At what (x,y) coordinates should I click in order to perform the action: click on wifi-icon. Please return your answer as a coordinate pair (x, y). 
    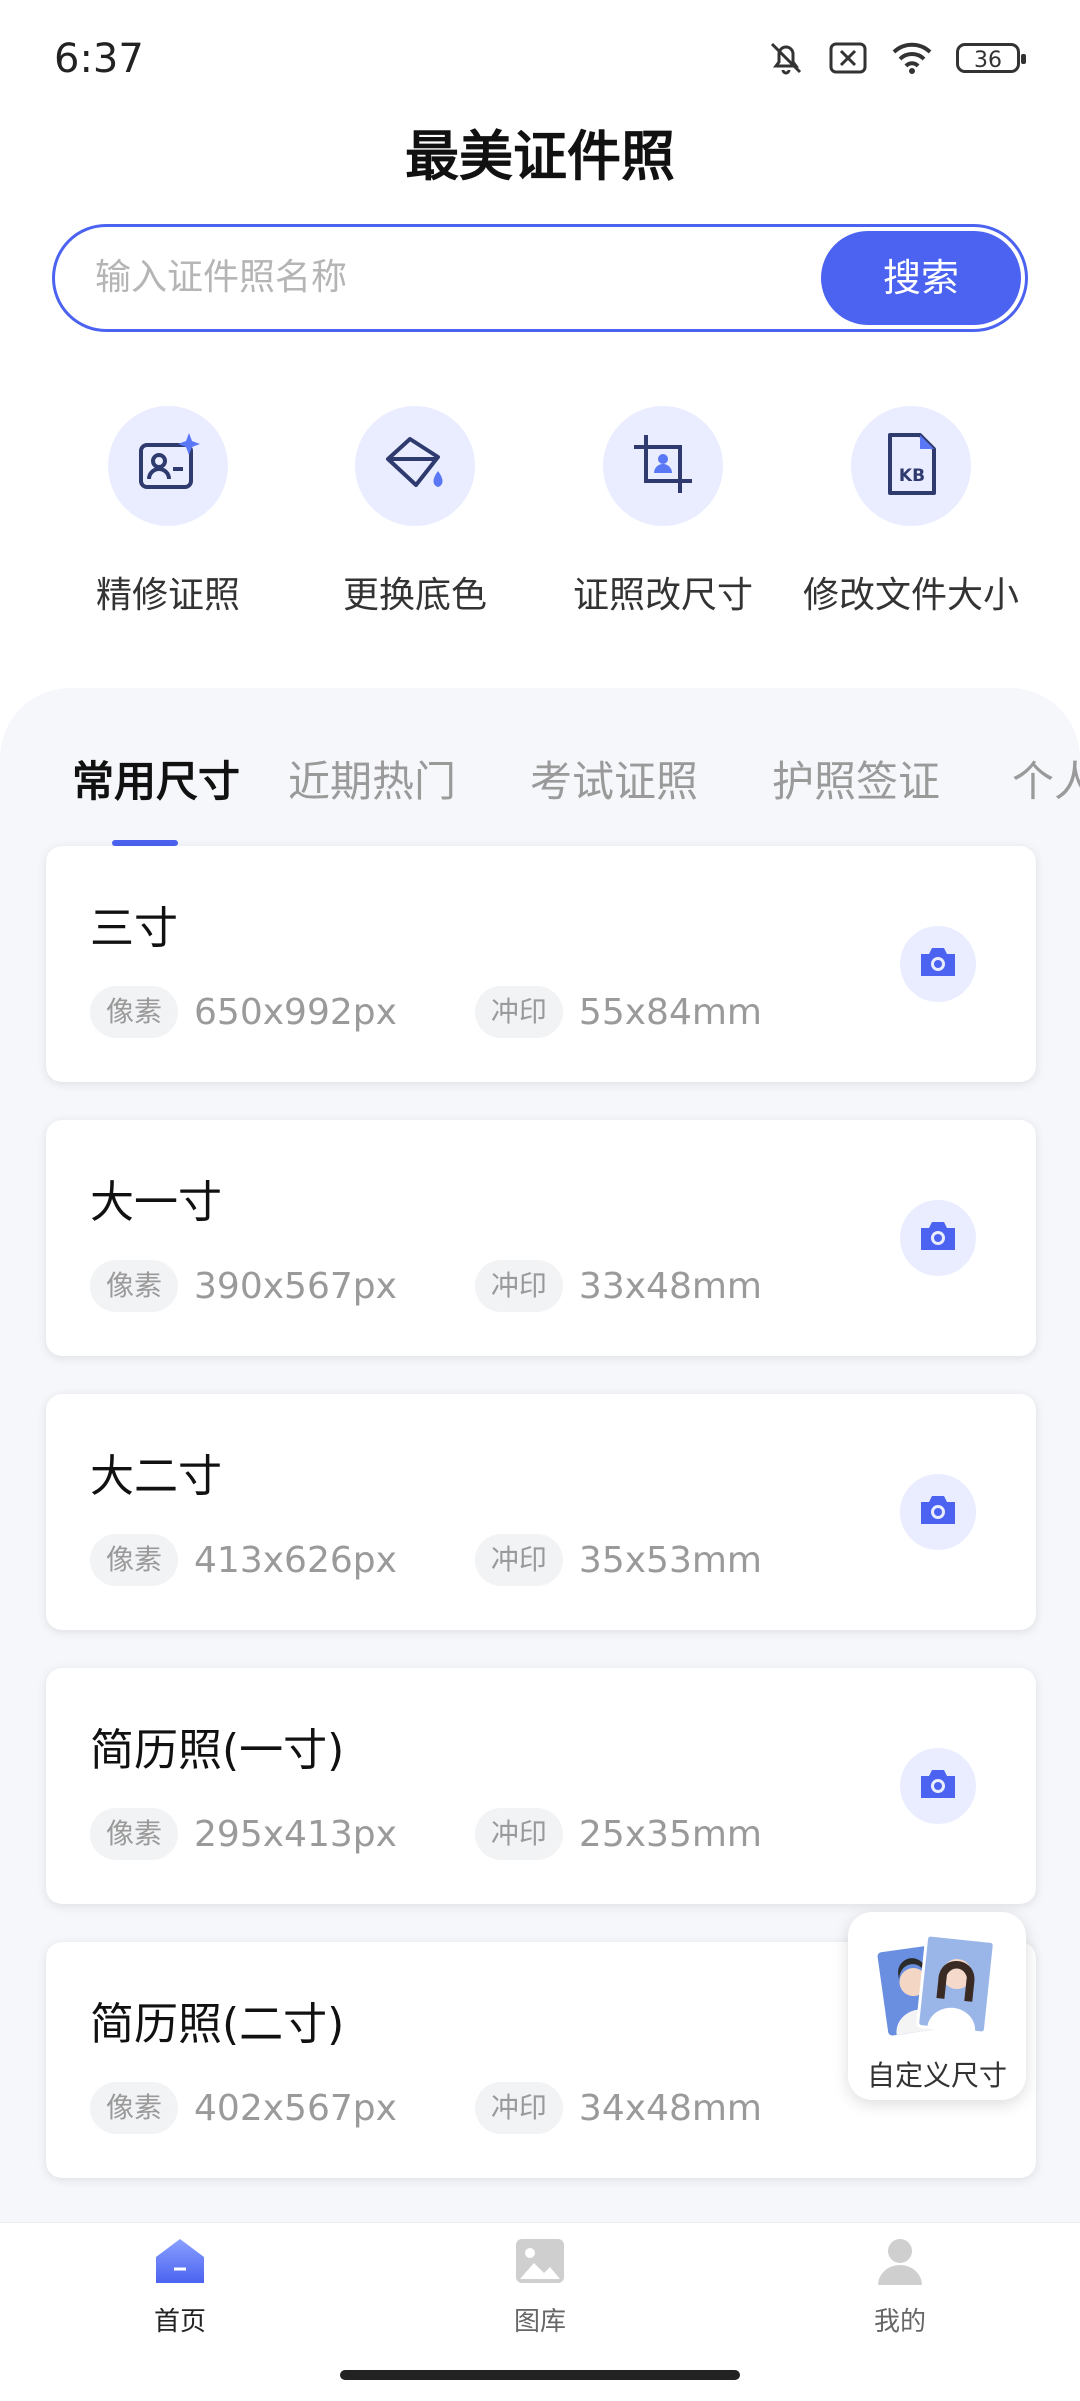
    Looking at the image, I should click on (912, 58).